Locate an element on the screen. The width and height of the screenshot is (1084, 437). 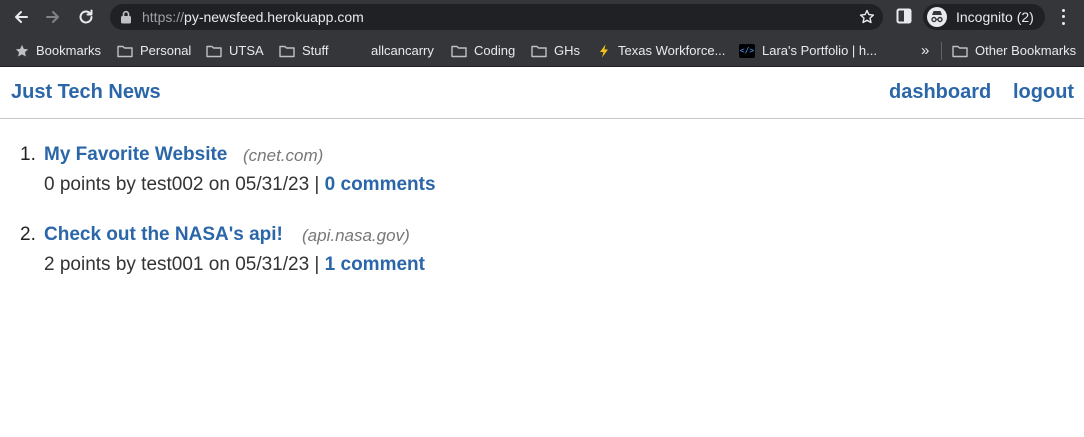
lightning-icon is located at coordinates (604, 50).